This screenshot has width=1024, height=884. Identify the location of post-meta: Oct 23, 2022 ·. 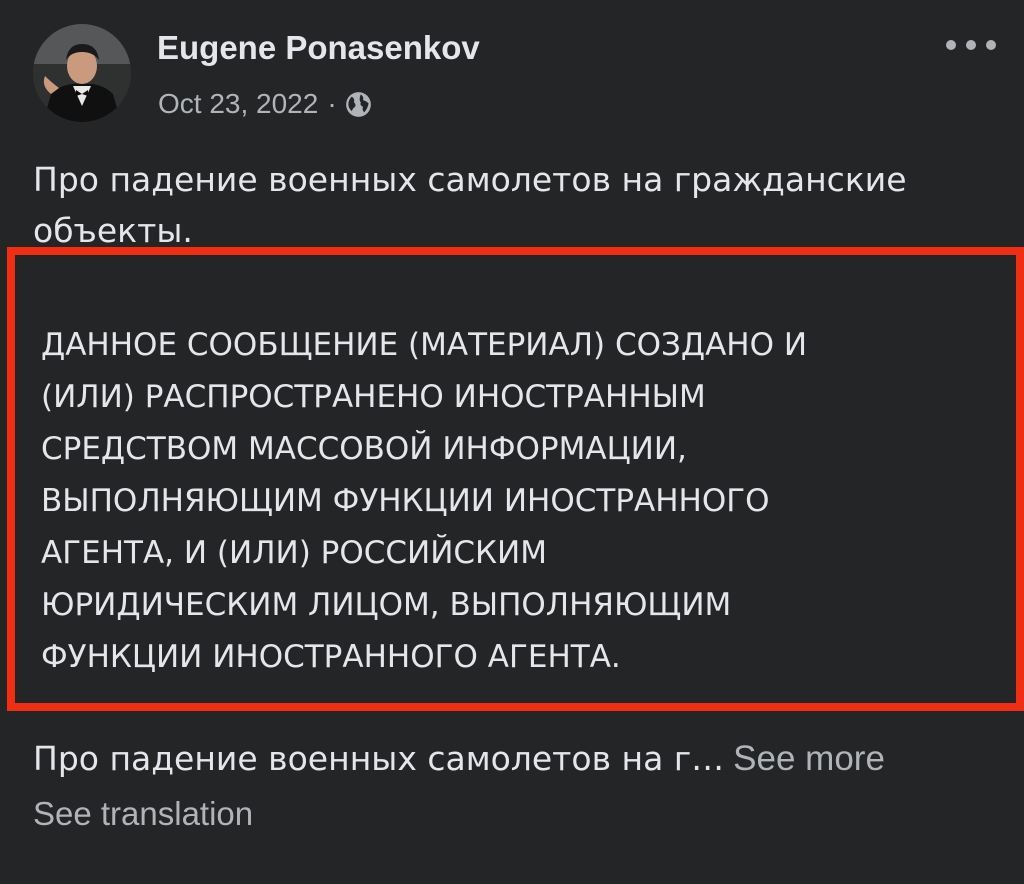
(265, 104).